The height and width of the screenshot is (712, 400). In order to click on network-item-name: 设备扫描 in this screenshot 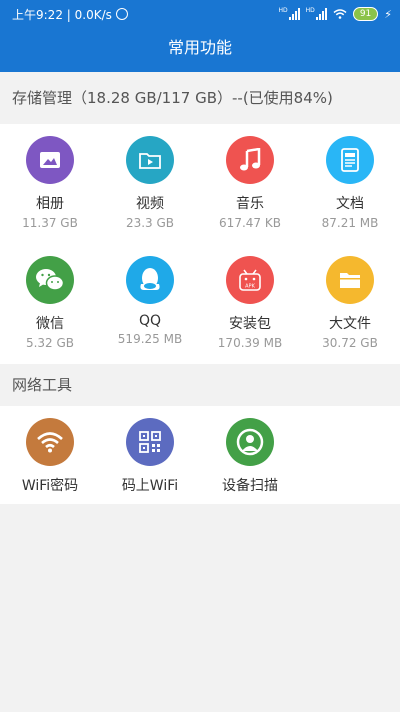, I will do `click(250, 486)`.